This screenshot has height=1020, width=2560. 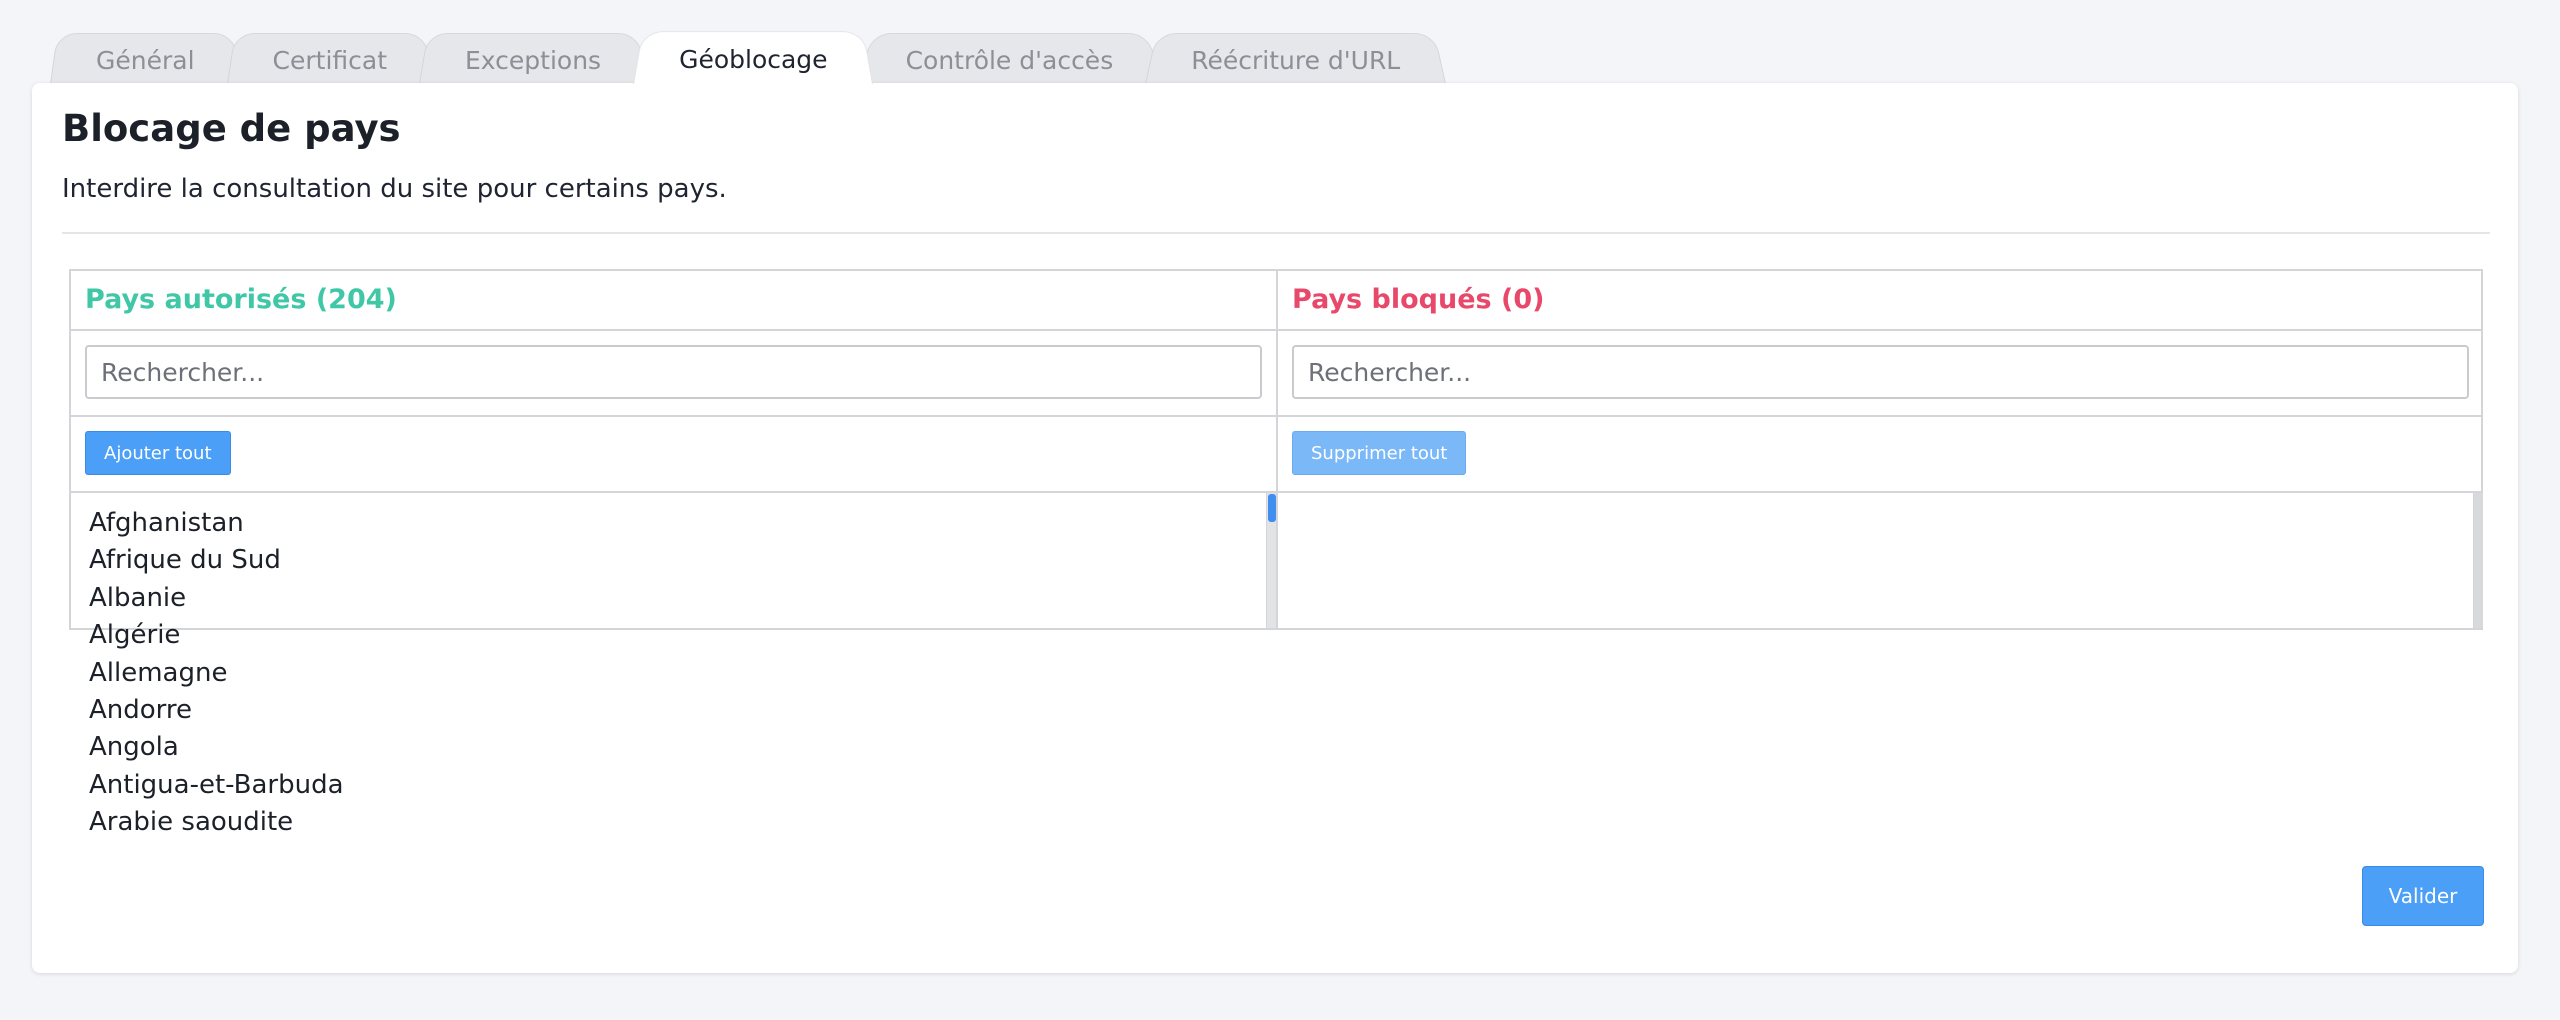 I want to click on tab-controle-acces: Contrôle d'accès, so click(x=1010, y=56).